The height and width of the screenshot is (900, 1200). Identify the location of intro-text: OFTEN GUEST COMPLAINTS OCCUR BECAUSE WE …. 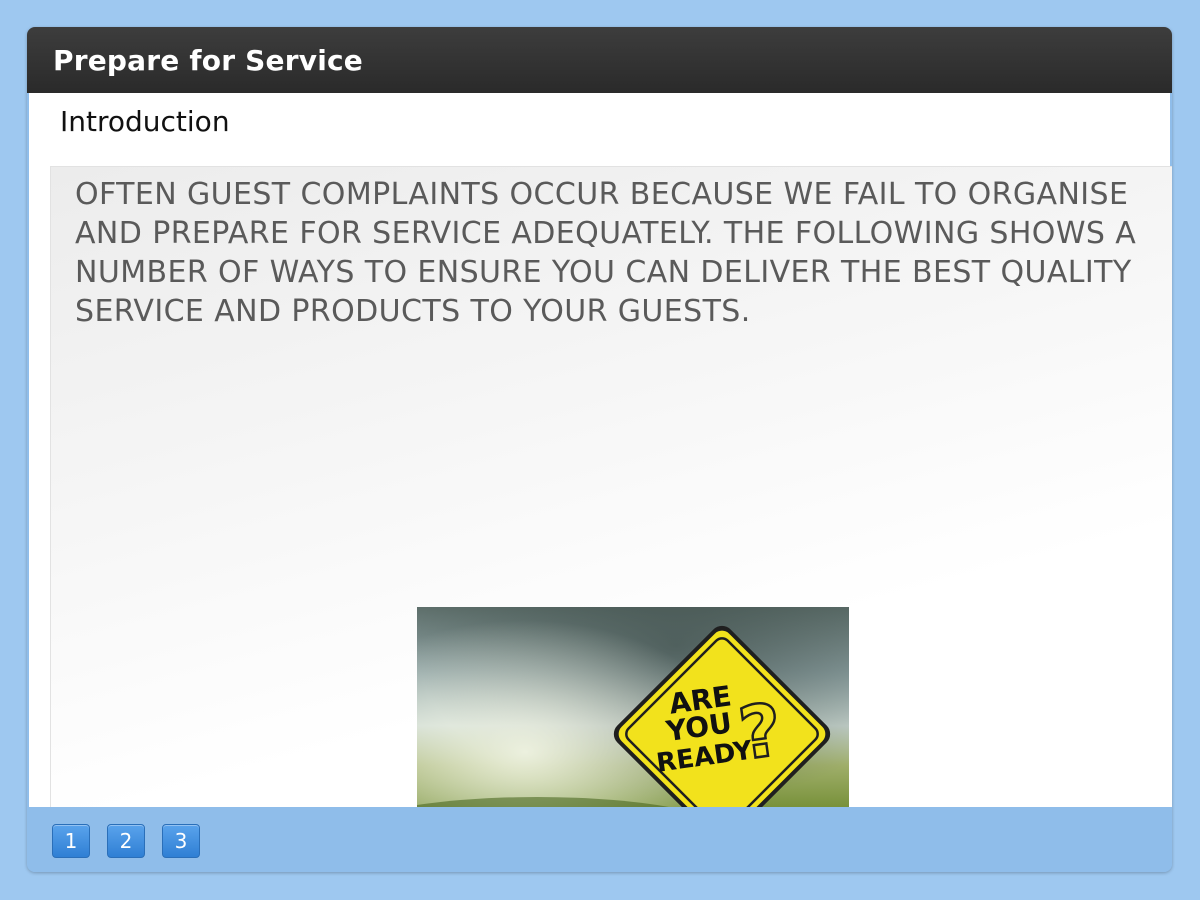
(606, 253).